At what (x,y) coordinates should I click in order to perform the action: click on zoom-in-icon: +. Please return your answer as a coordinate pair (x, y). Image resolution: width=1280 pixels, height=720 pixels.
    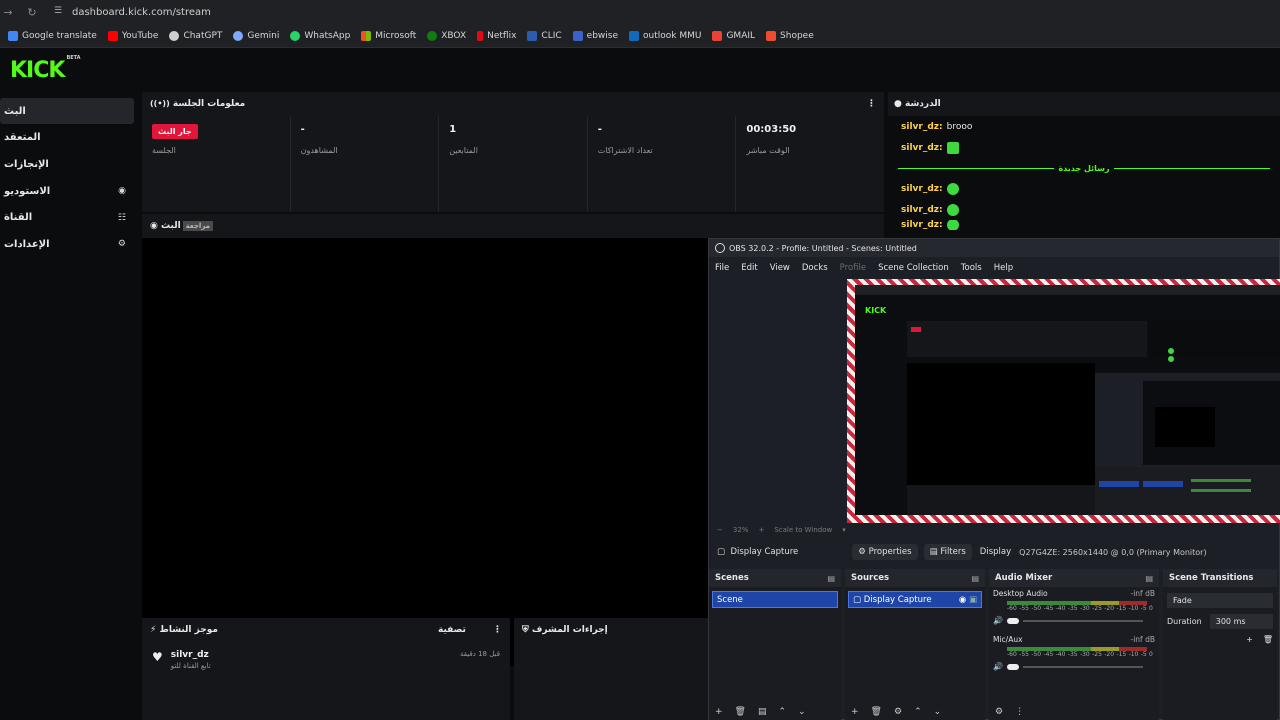
    Looking at the image, I should click on (761, 530).